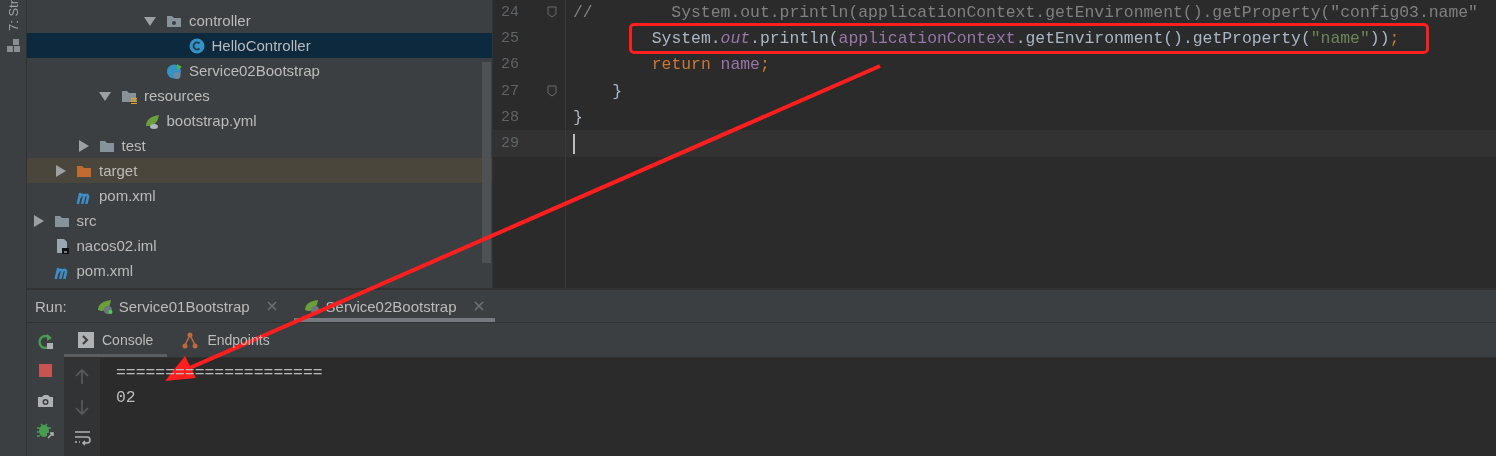  Describe the element at coordinates (82, 376) in the screenshot. I see `up-arrow-icon` at that location.